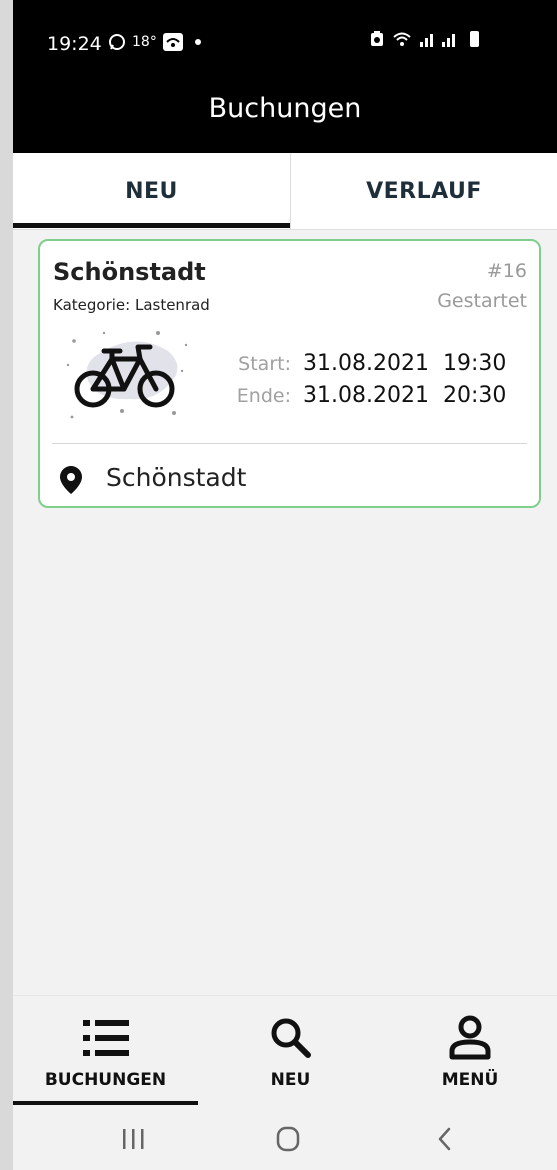 This screenshot has width=557, height=1170. I want to click on status-time: 19:24, so click(74, 44).